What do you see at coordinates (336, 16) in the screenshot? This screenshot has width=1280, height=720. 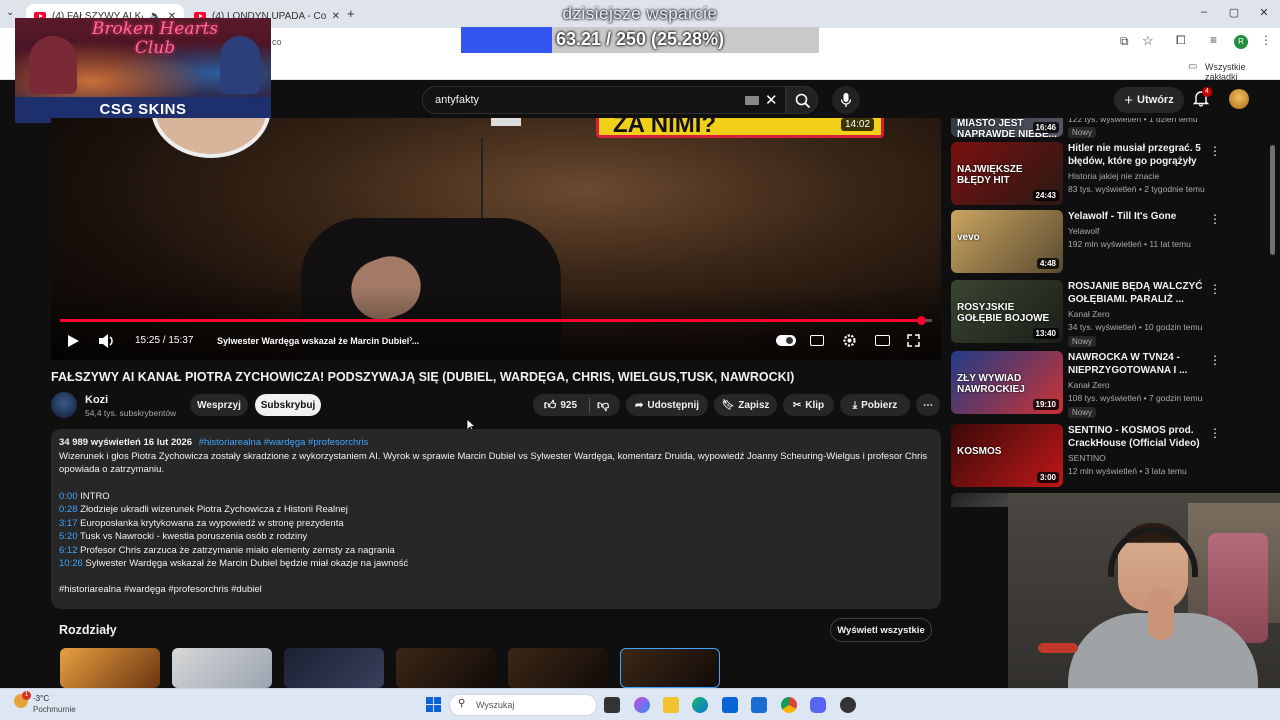 I see `tab-close-icon: ✕` at bounding box center [336, 16].